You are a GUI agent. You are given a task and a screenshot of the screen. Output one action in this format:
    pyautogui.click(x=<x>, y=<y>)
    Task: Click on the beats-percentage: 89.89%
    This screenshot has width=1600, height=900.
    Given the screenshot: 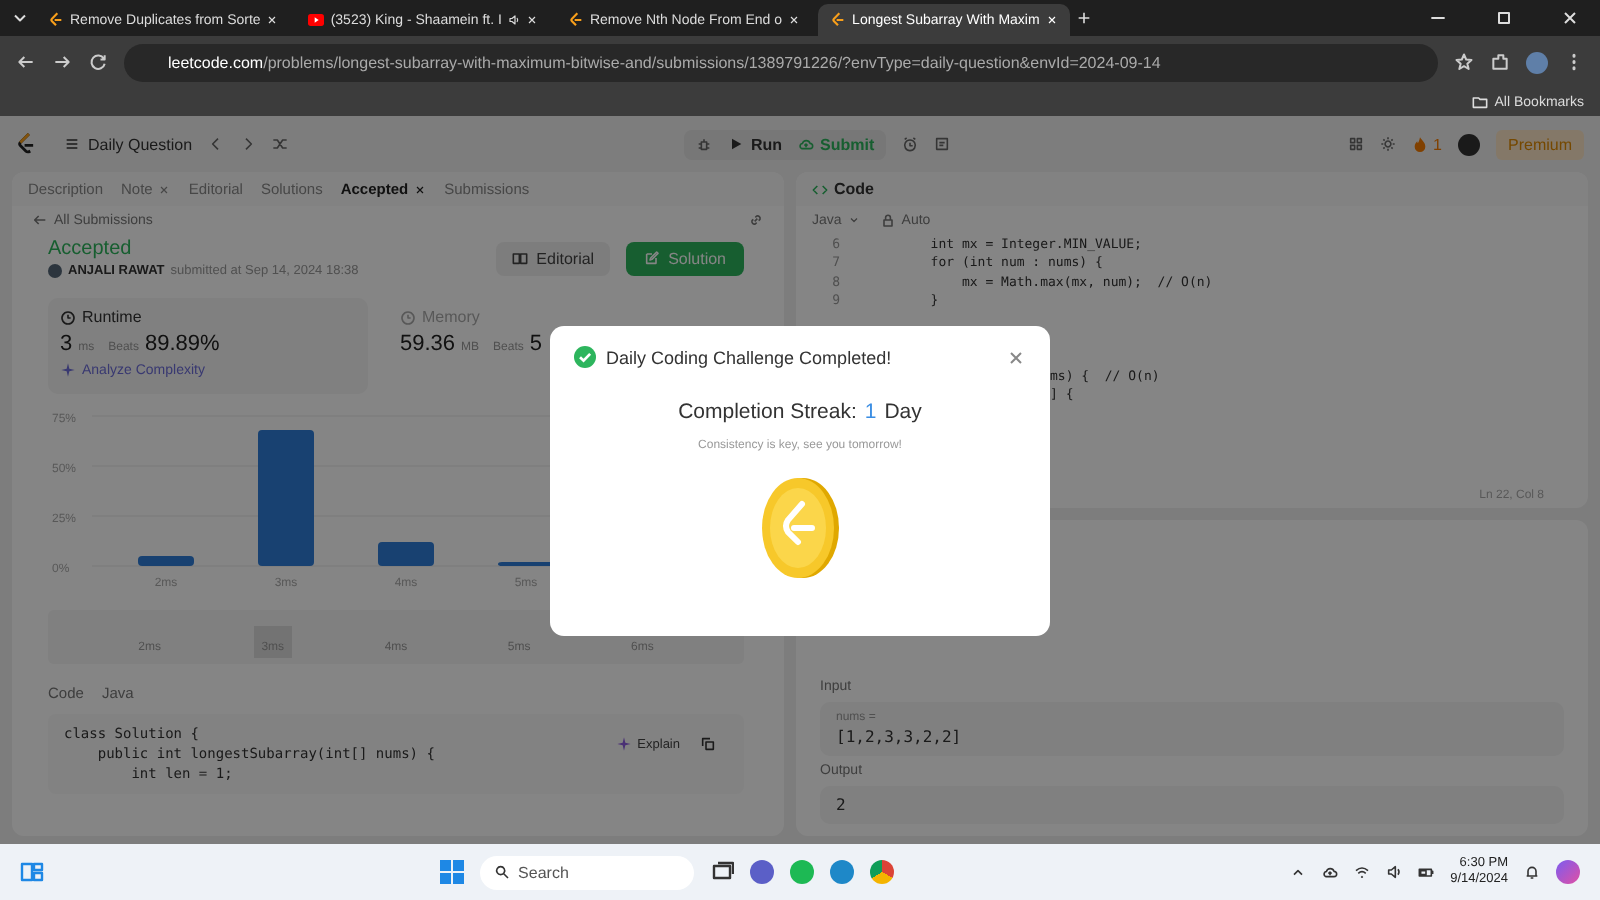 What is the action you would take?
    pyautogui.click(x=182, y=344)
    